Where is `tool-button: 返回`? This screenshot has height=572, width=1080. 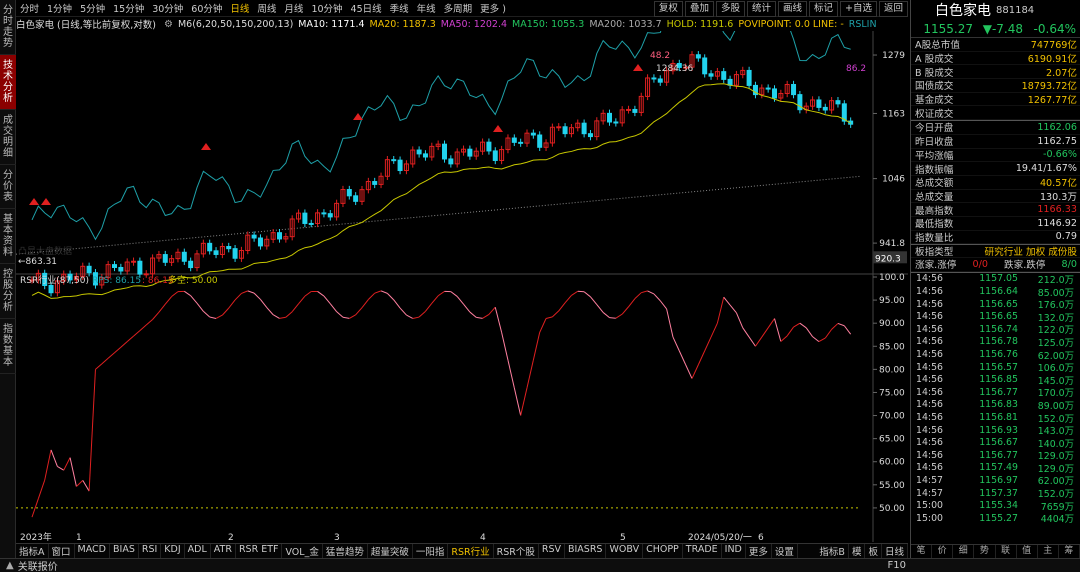 tool-button: 返回 is located at coordinates (893, 8).